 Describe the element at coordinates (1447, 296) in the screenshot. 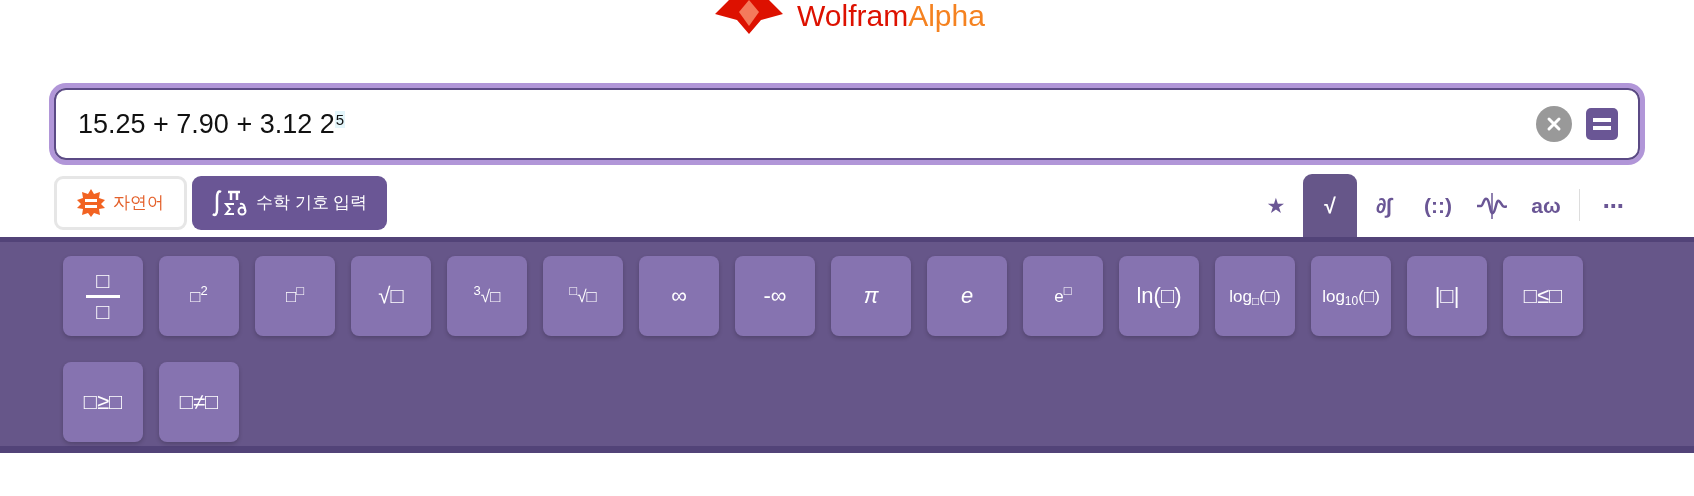

I see `symbol-key: |□|` at that location.